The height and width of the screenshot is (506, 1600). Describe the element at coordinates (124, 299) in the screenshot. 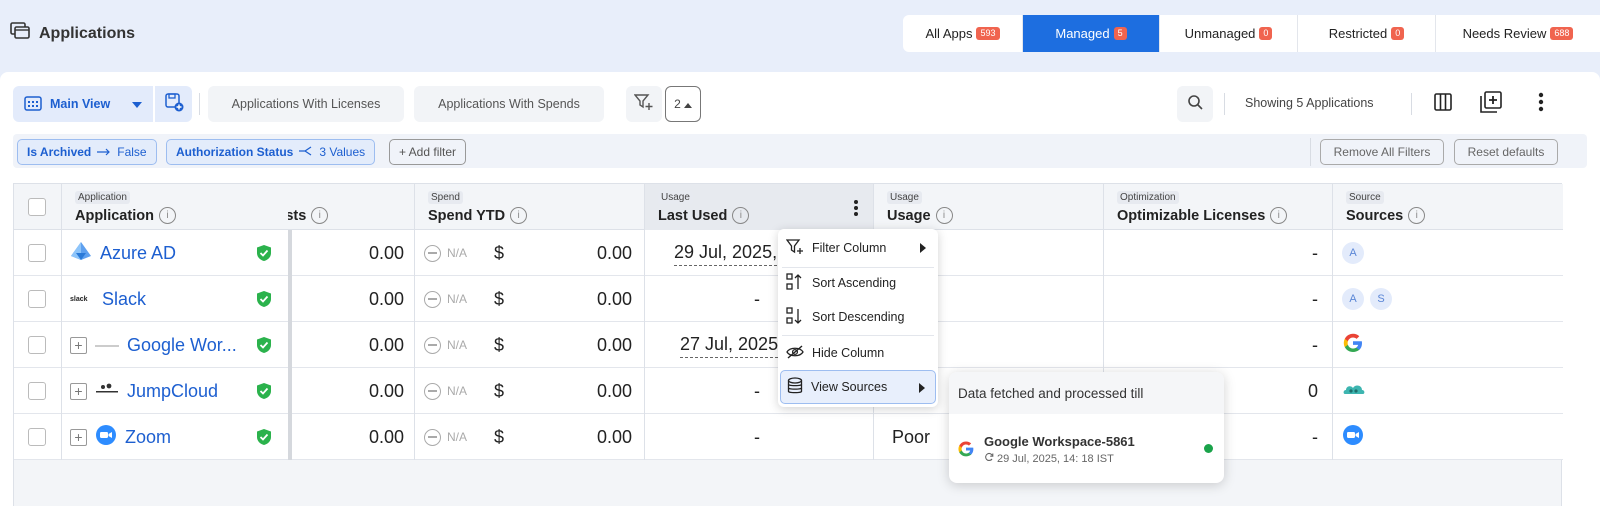

I see `app-name-link: Slack` at that location.